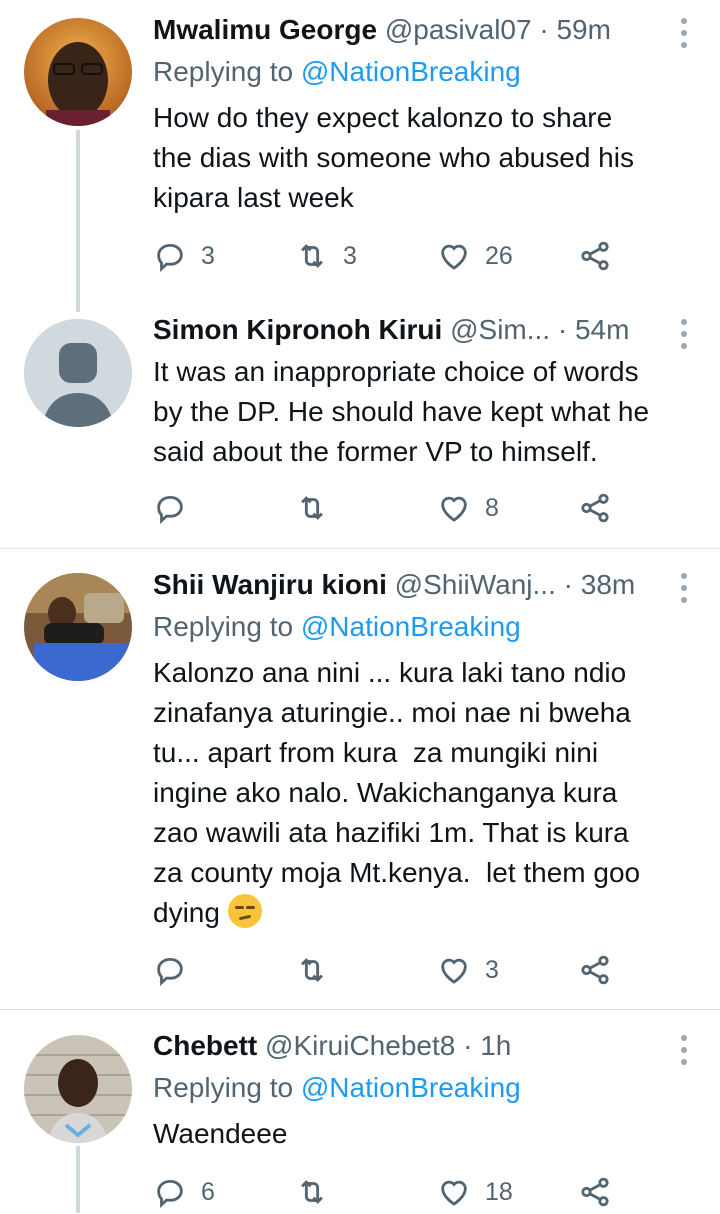 The width and height of the screenshot is (720, 1214). What do you see at coordinates (475, 256) in the screenshot?
I see `like-button: 26` at bounding box center [475, 256].